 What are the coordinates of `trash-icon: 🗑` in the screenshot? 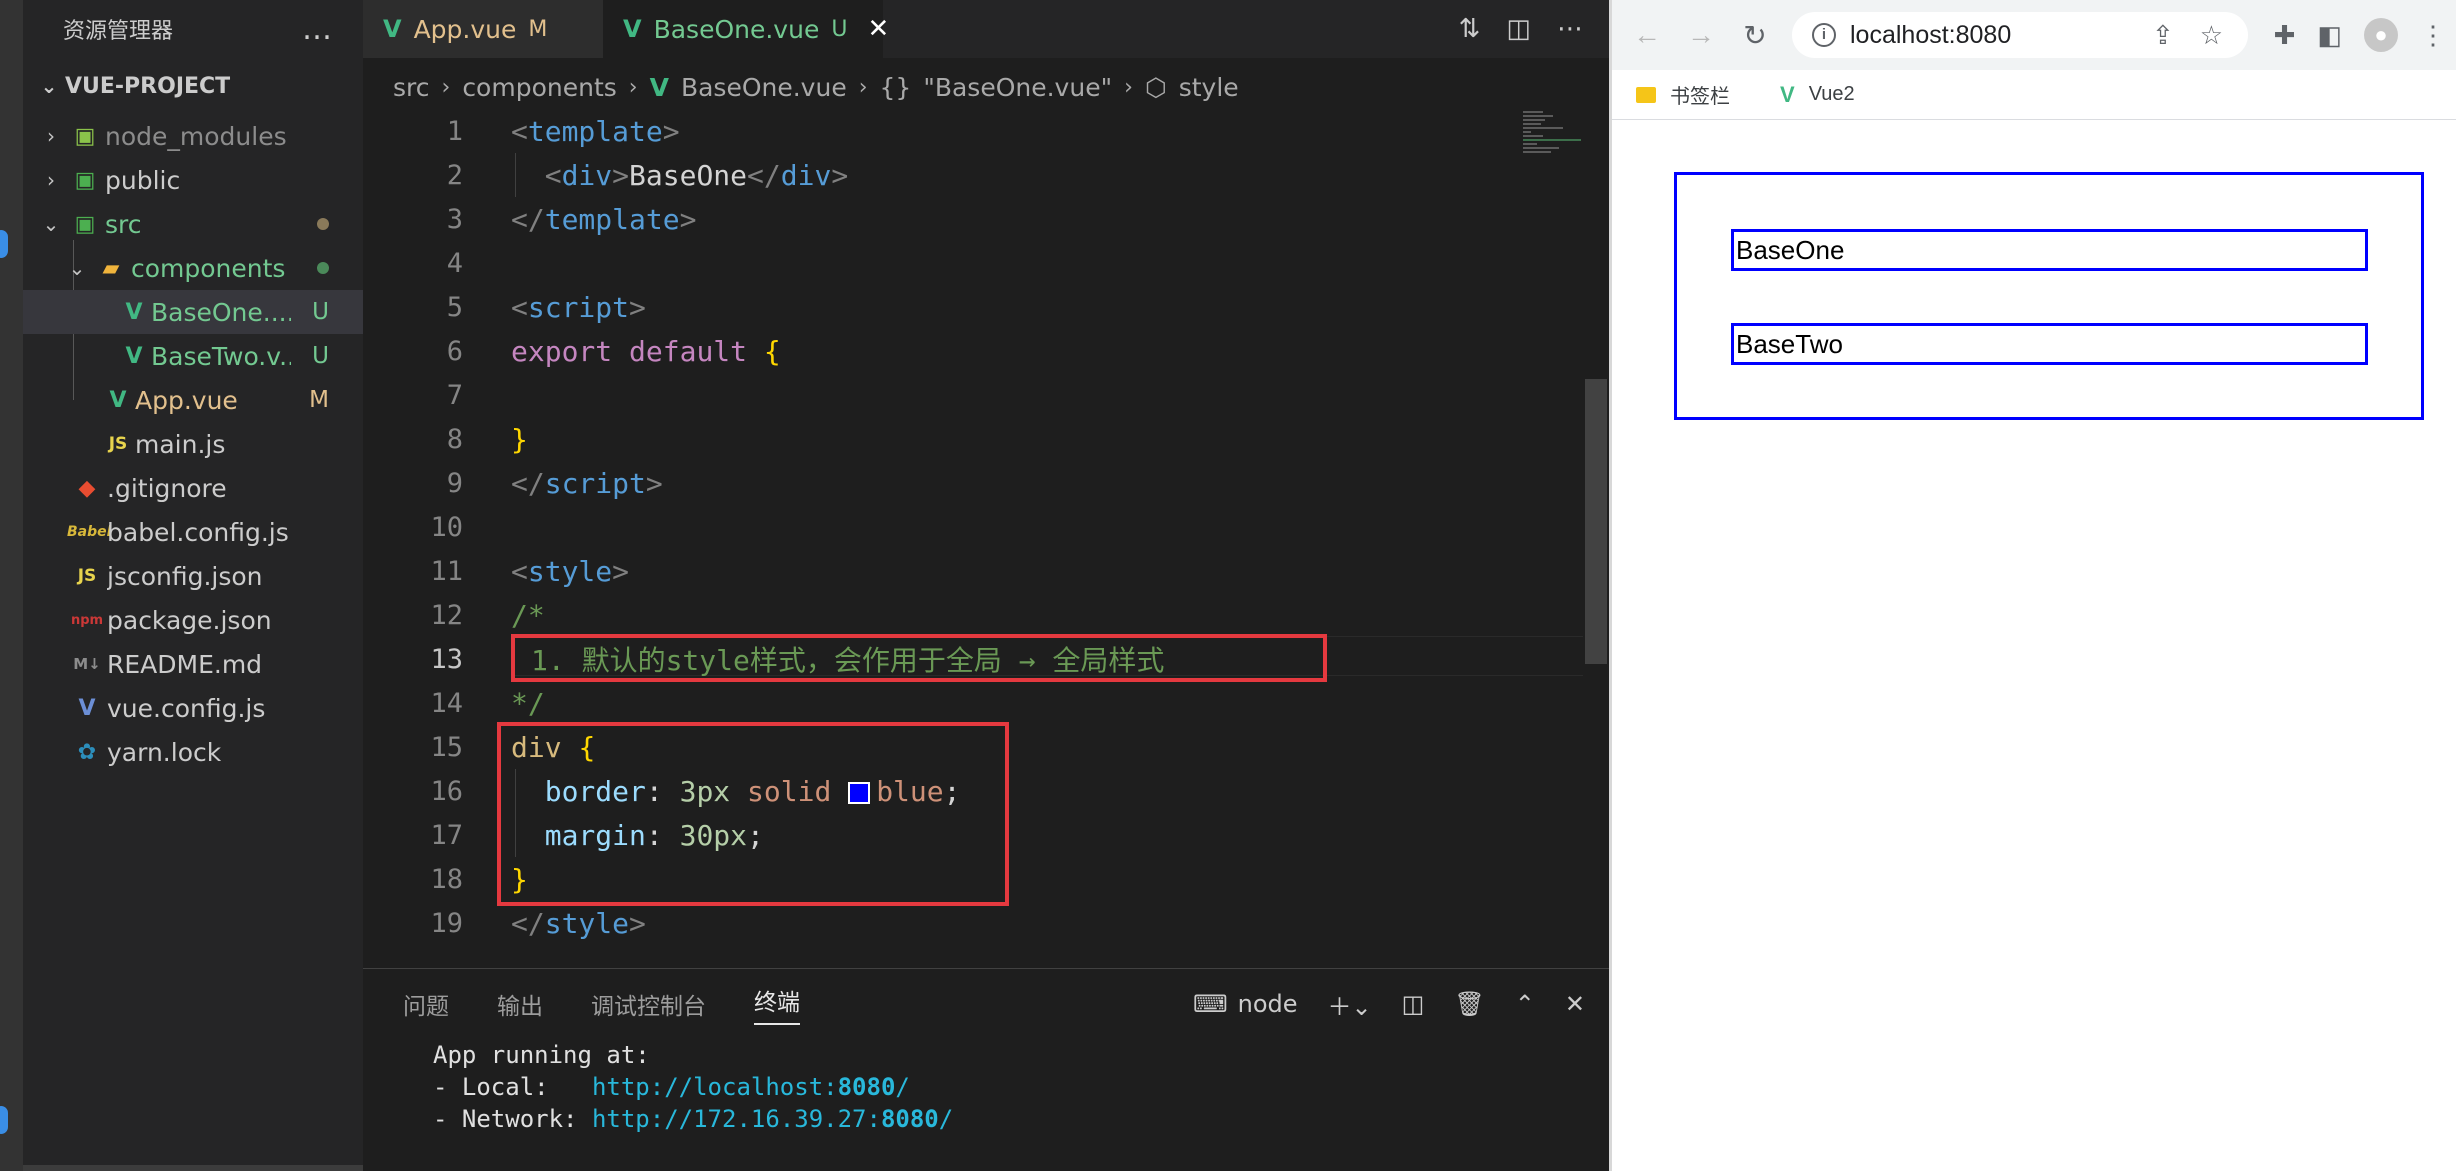 It's located at (1469, 1004).